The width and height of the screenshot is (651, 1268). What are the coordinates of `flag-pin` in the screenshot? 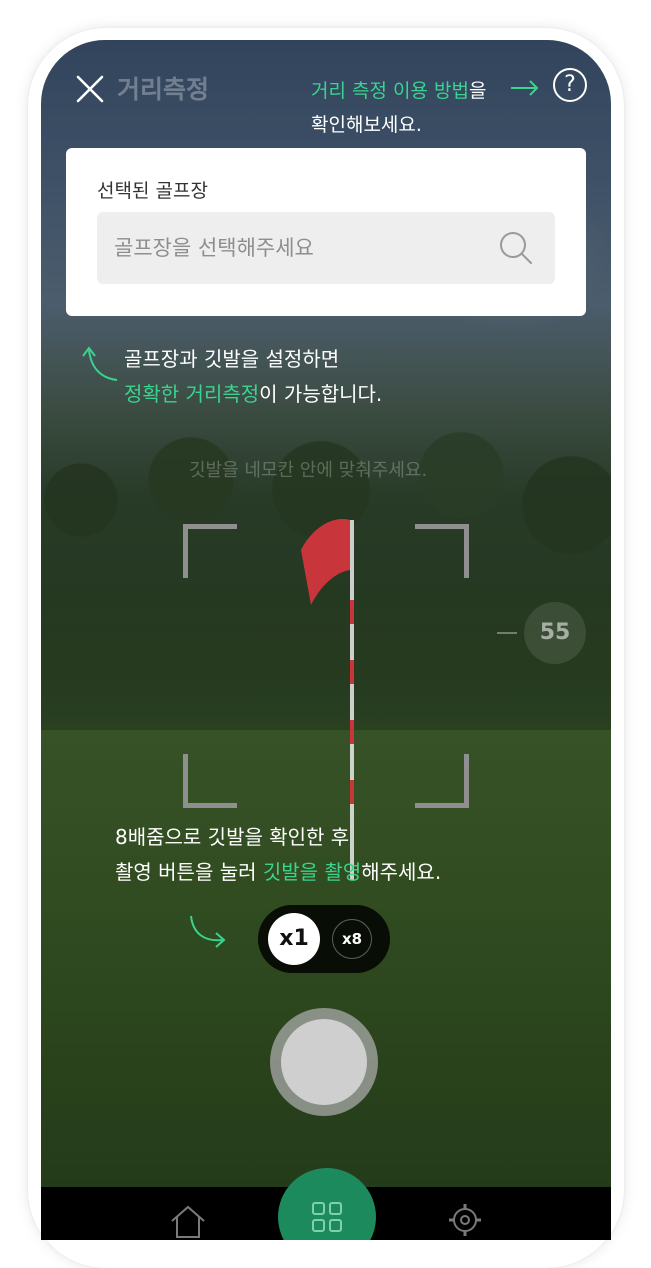 It's located at (327, 699).